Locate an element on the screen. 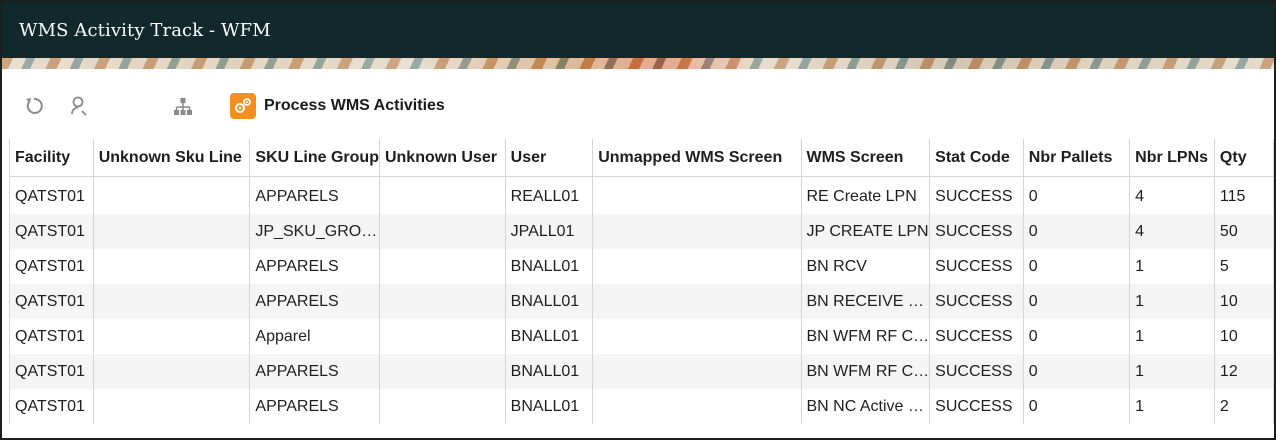  hierarchy-icon is located at coordinates (183, 106).